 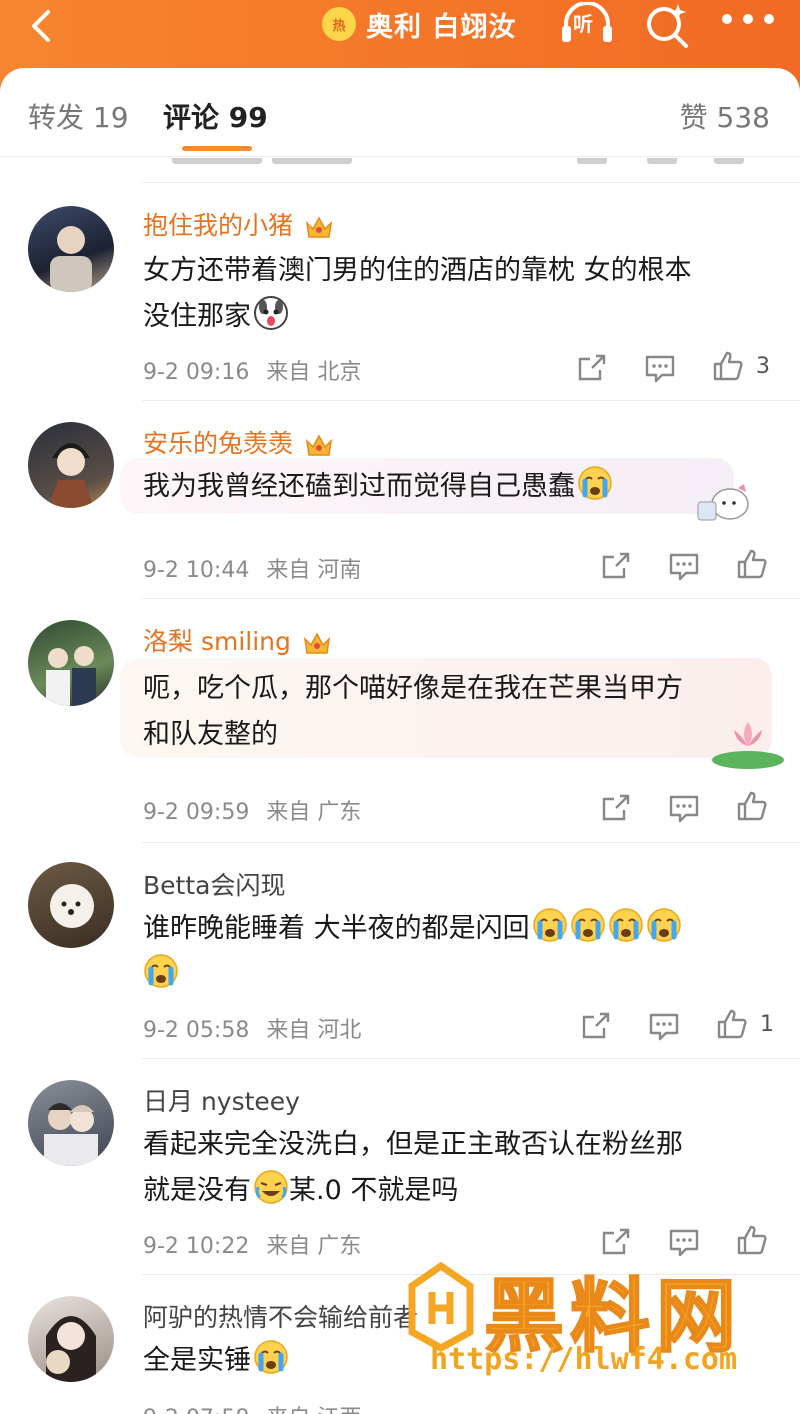 What do you see at coordinates (217, 148) in the screenshot?
I see `tab-active-indicator` at bounding box center [217, 148].